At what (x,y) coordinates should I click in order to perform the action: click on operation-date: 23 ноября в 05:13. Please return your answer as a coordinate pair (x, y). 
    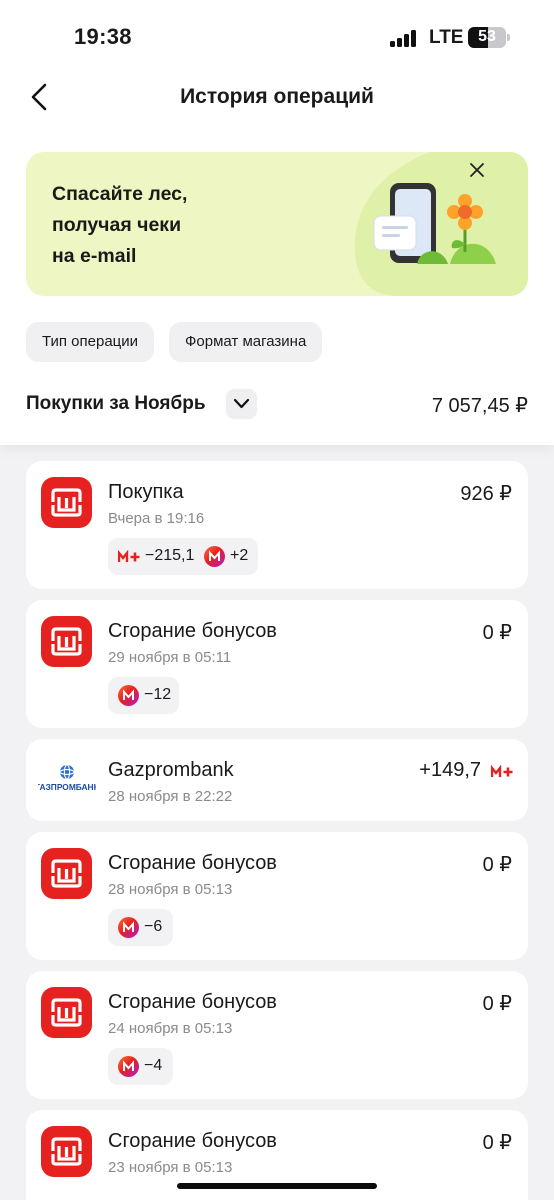
    Looking at the image, I should click on (170, 1167).